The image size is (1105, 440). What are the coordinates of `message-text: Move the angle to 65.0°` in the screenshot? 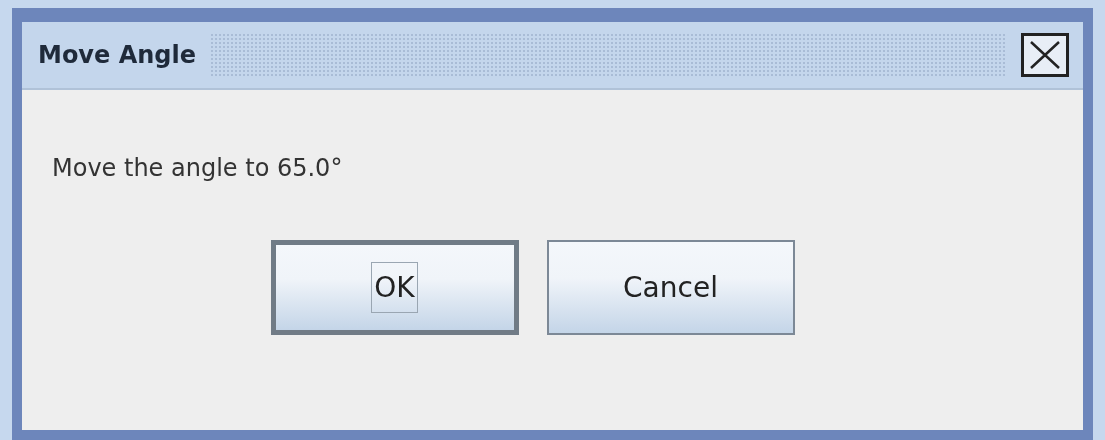 It's located at (198, 168).